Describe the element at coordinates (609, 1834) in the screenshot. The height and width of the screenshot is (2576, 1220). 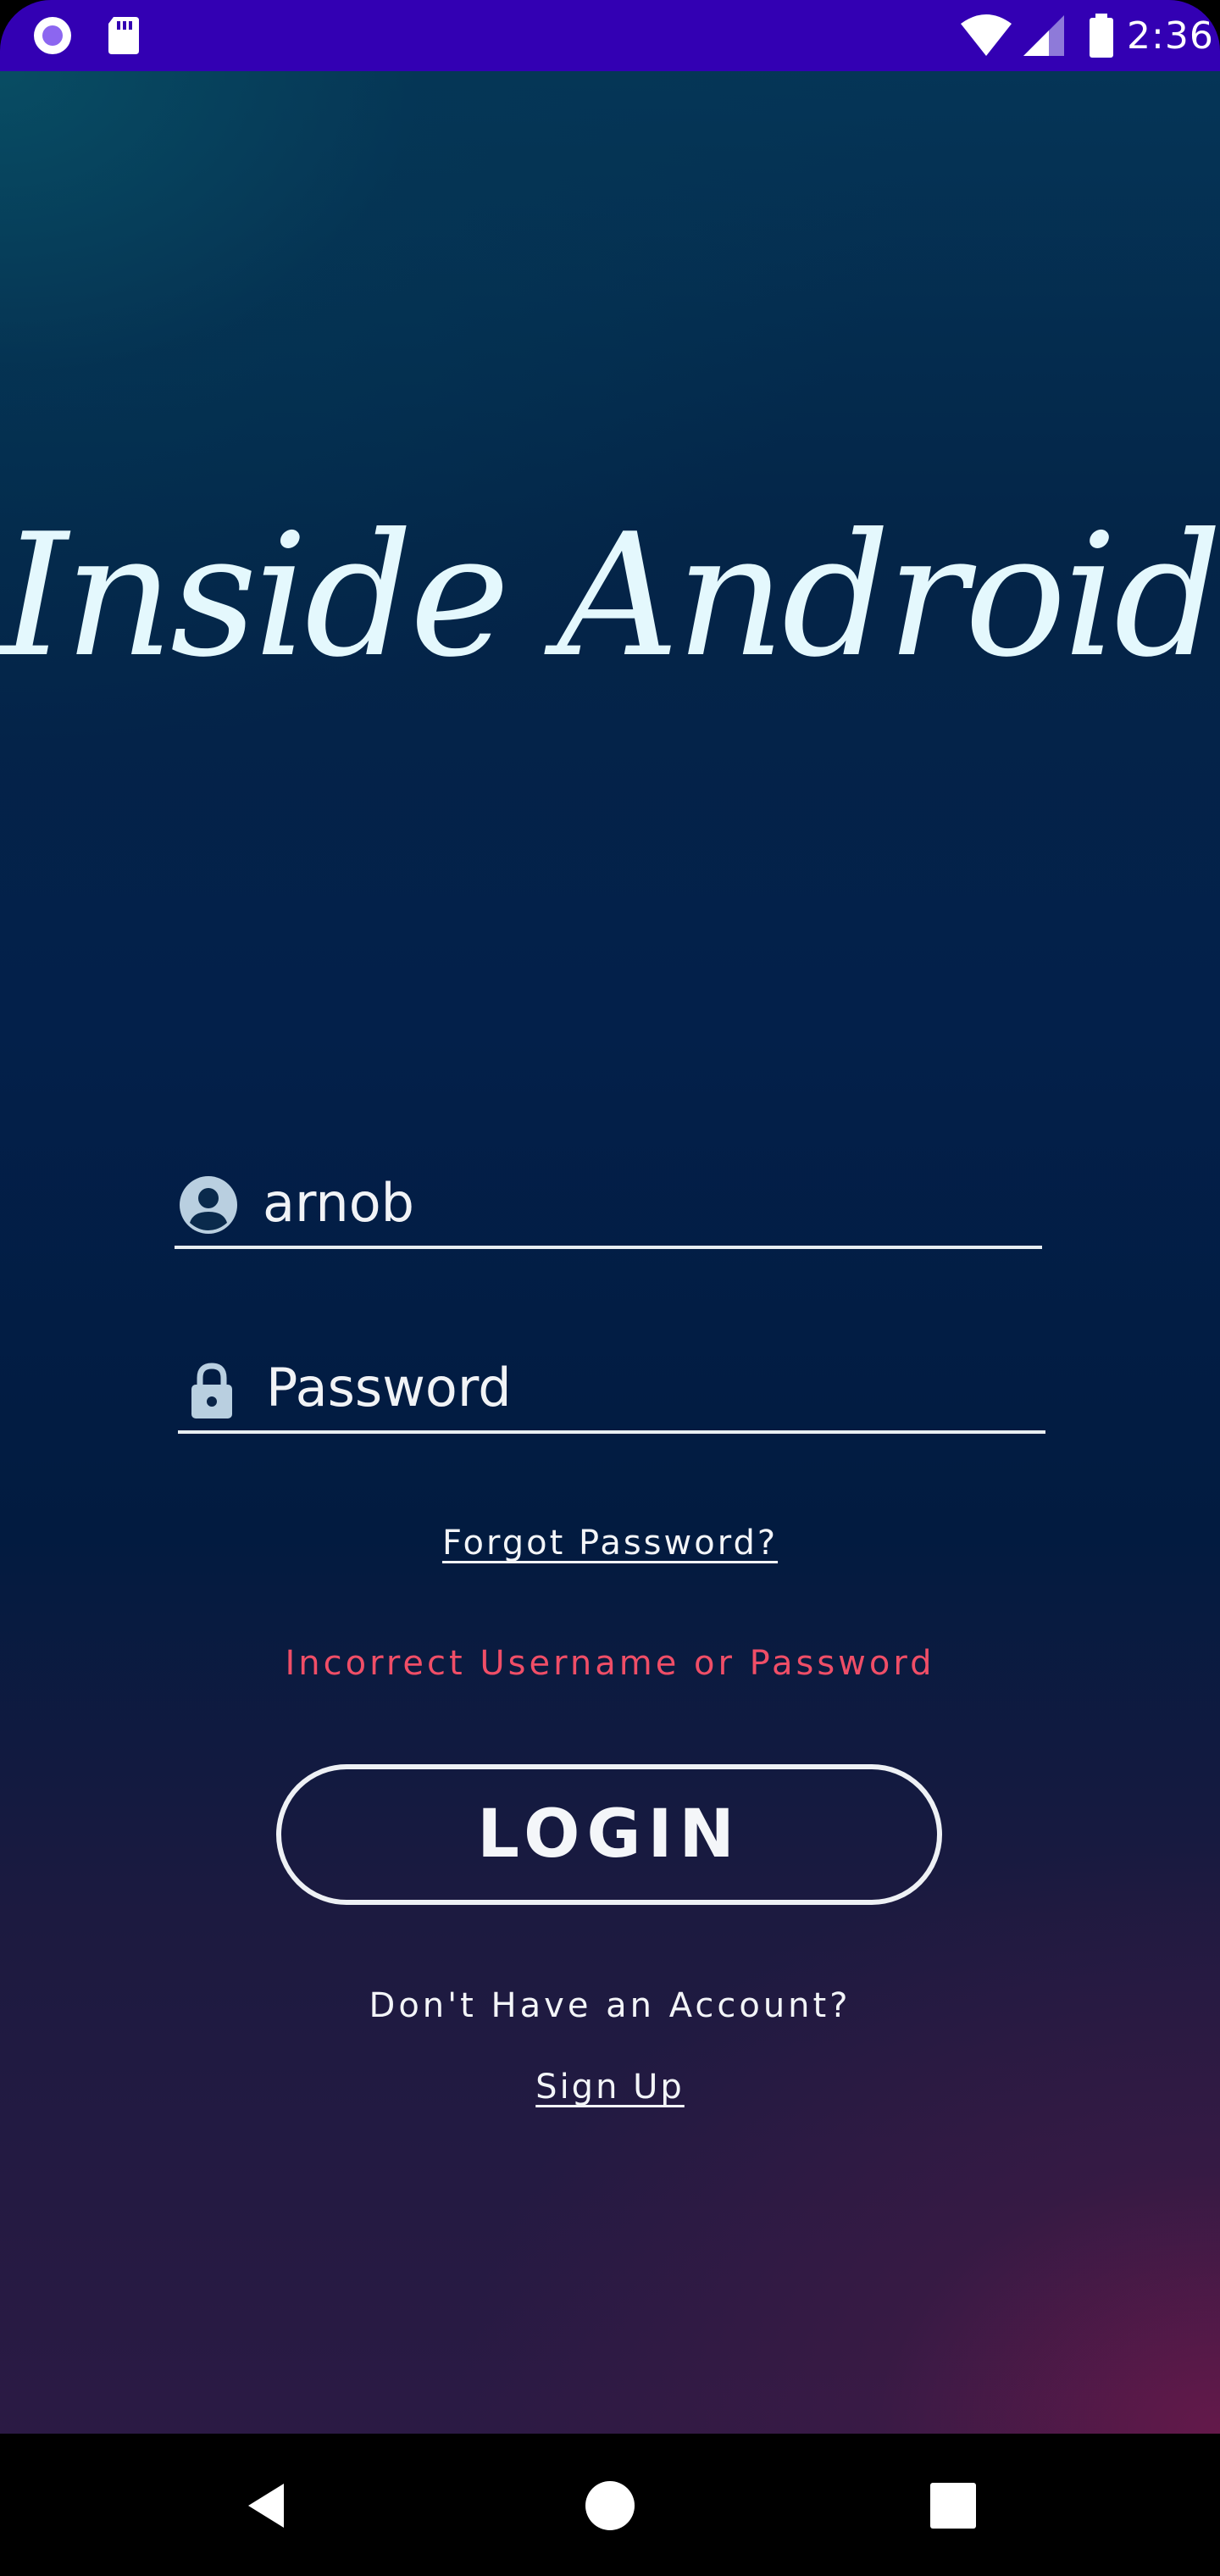
I see `login-button: LOGIN` at that location.